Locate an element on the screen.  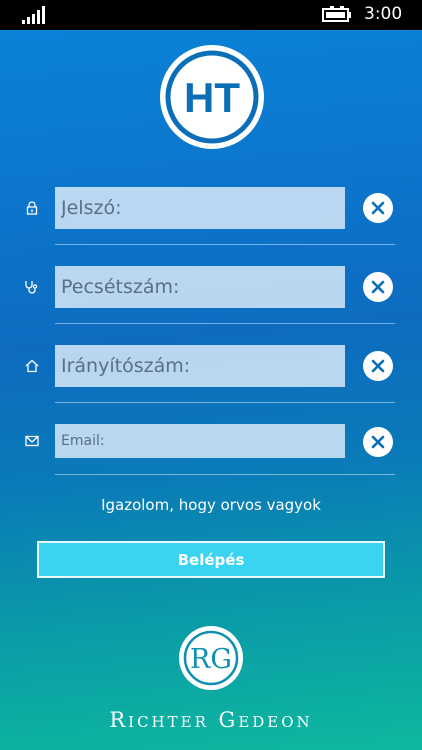
app-logo: HT is located at coordinates (212, 97).